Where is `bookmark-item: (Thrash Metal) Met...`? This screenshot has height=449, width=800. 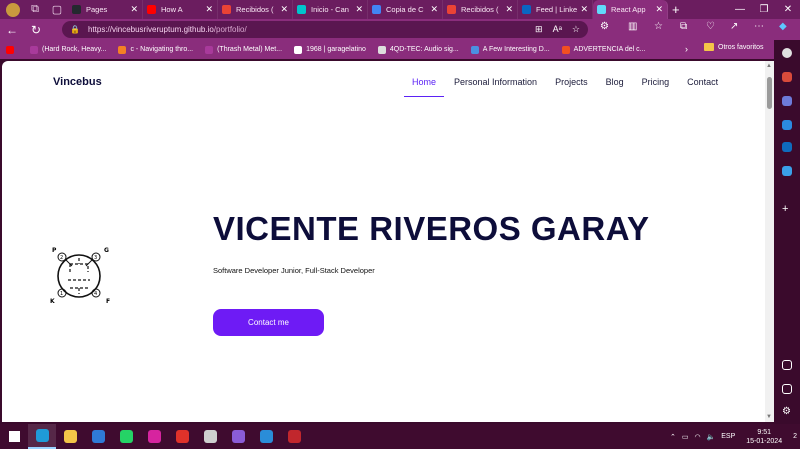 bookmark-item: (Thrash Metal) Met... is located at coordinates (243, 49).